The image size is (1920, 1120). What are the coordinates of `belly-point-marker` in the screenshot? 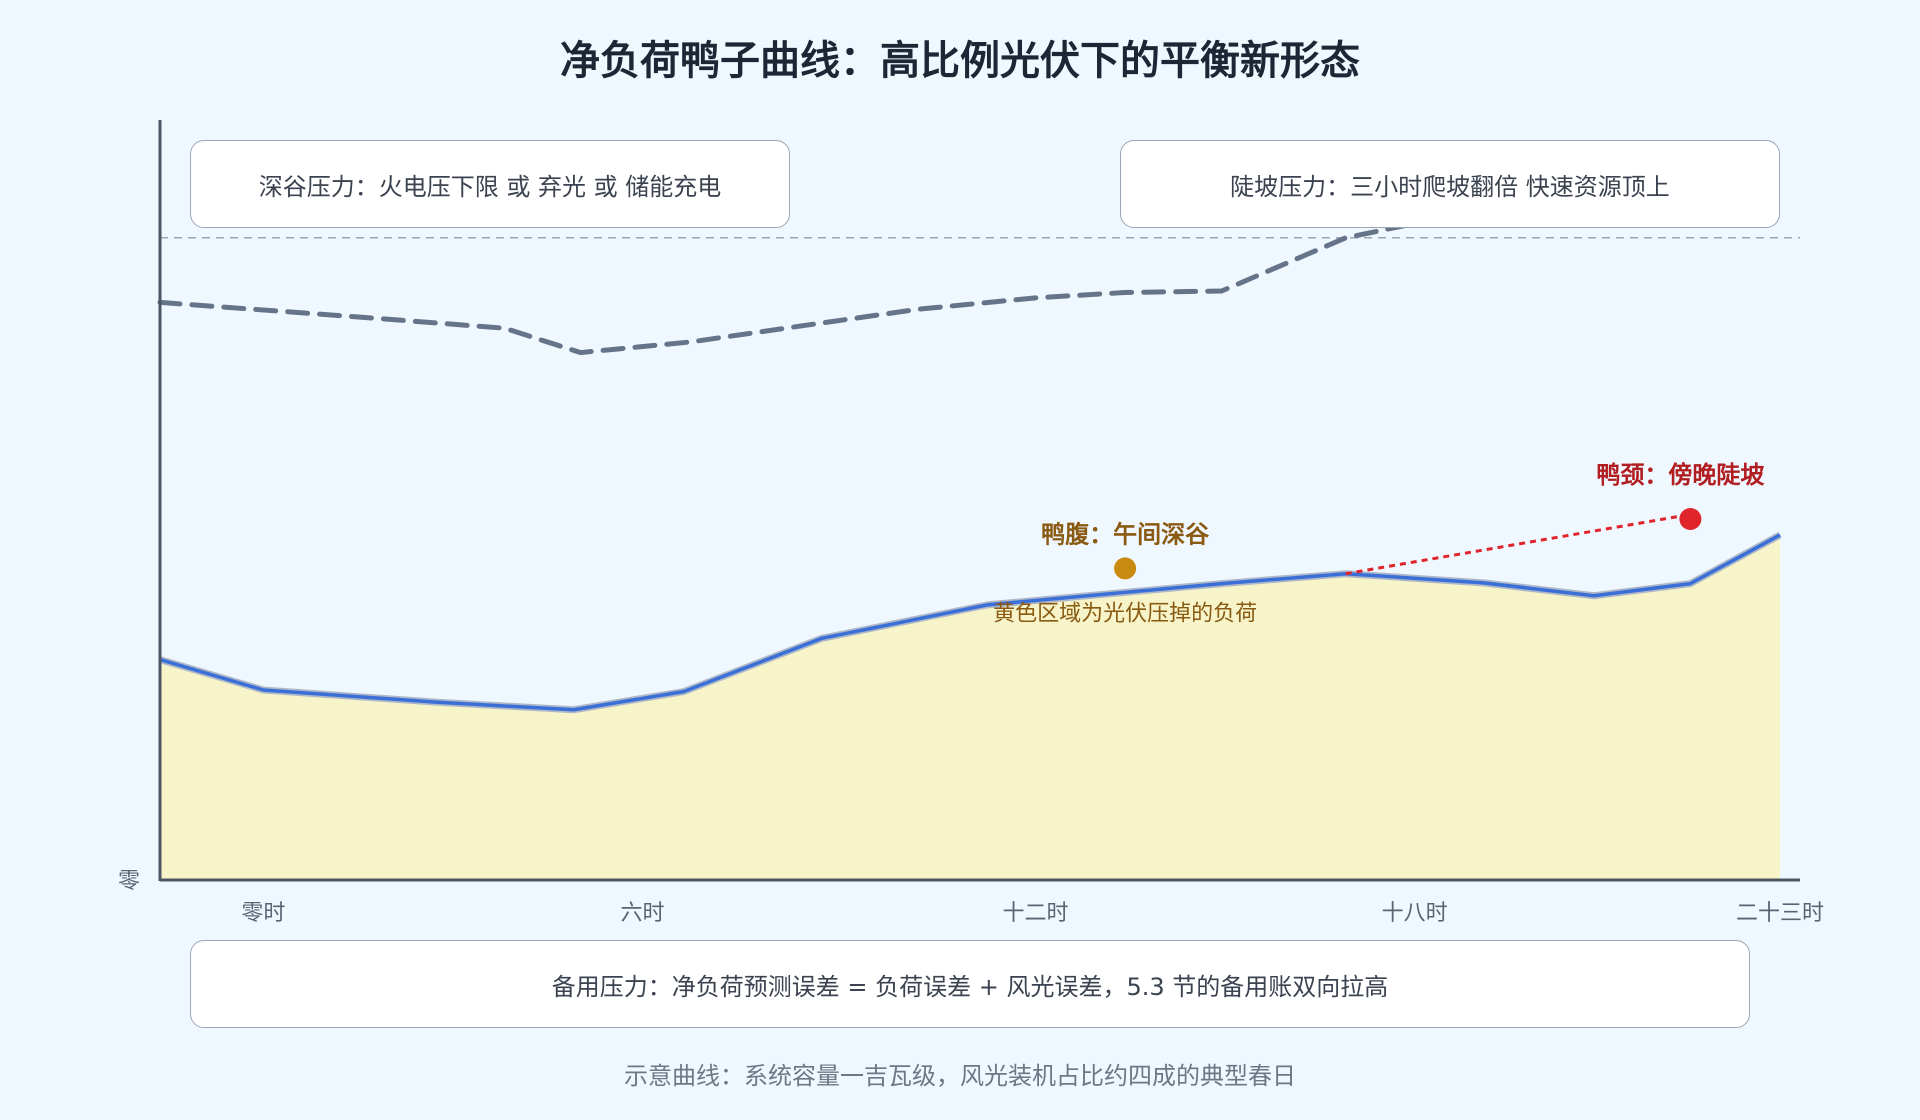 It's located at (1125, 568).